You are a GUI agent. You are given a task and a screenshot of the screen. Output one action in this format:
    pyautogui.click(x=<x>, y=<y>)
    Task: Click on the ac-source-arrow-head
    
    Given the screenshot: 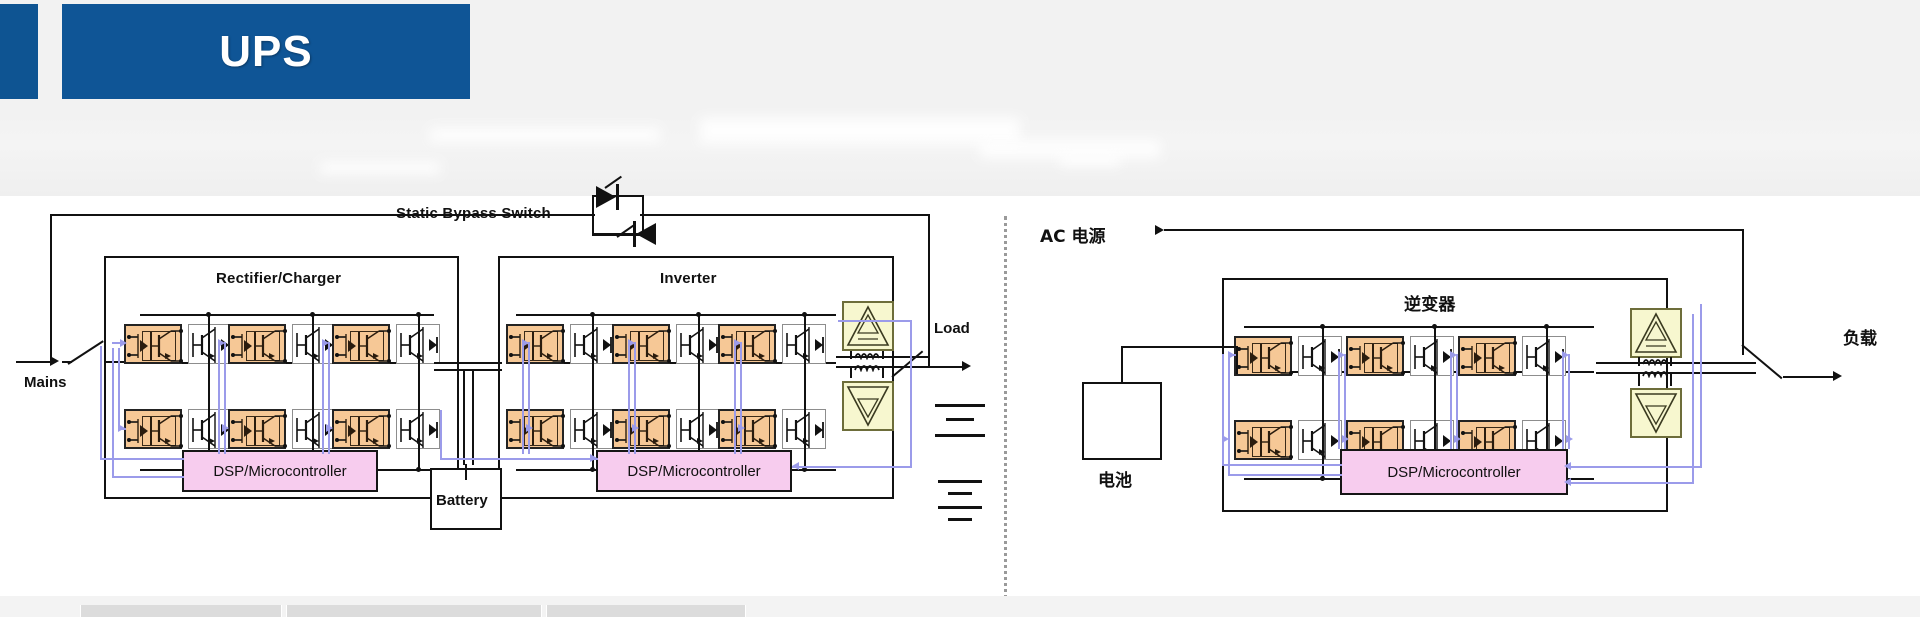 What is the action you would take?
    pyautogui.click(x=1159, y=230)
    